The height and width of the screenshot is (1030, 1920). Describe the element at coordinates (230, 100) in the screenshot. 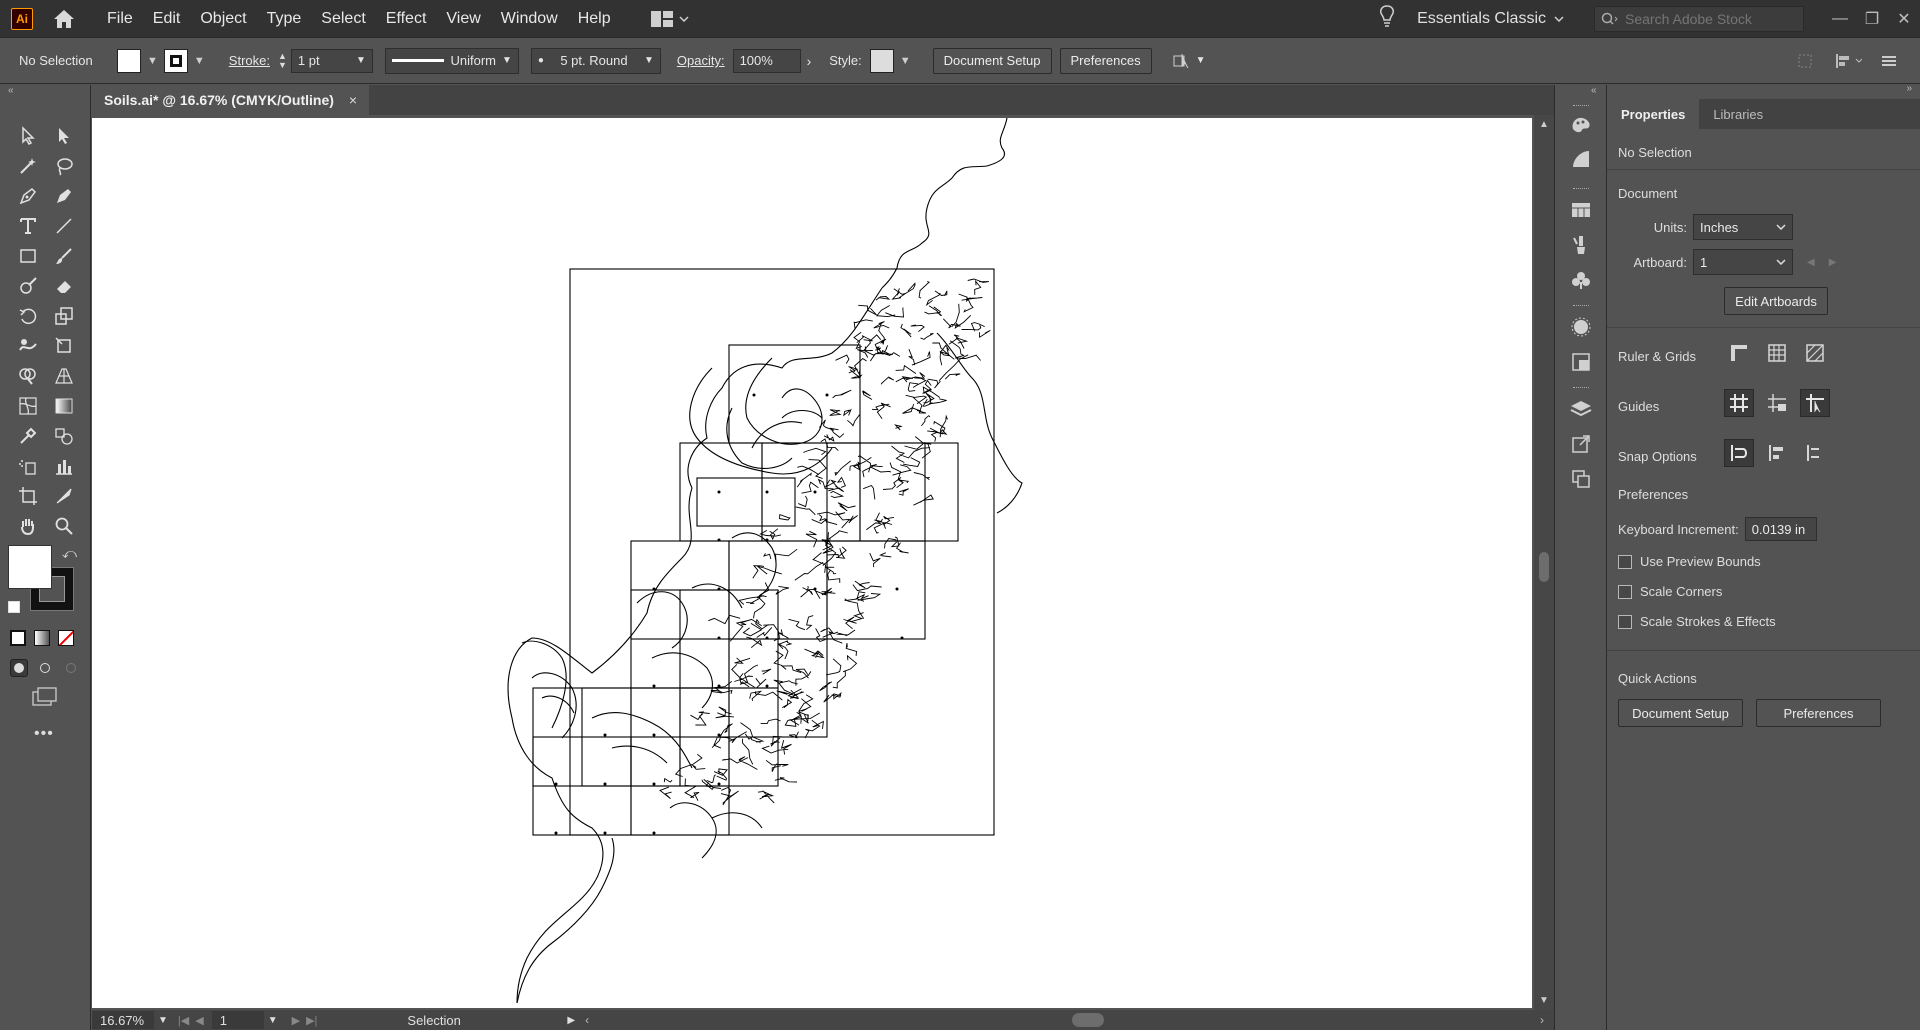

I see `document-tab: Soils.ai* @ 16.67% (CMYK/Outline) ×` at that location.